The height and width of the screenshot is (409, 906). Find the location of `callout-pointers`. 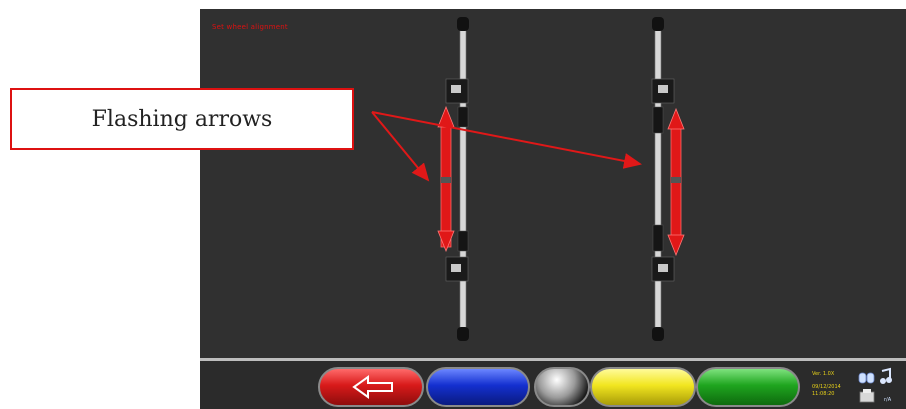

callout-pointers is located at coordinates (506, 146).